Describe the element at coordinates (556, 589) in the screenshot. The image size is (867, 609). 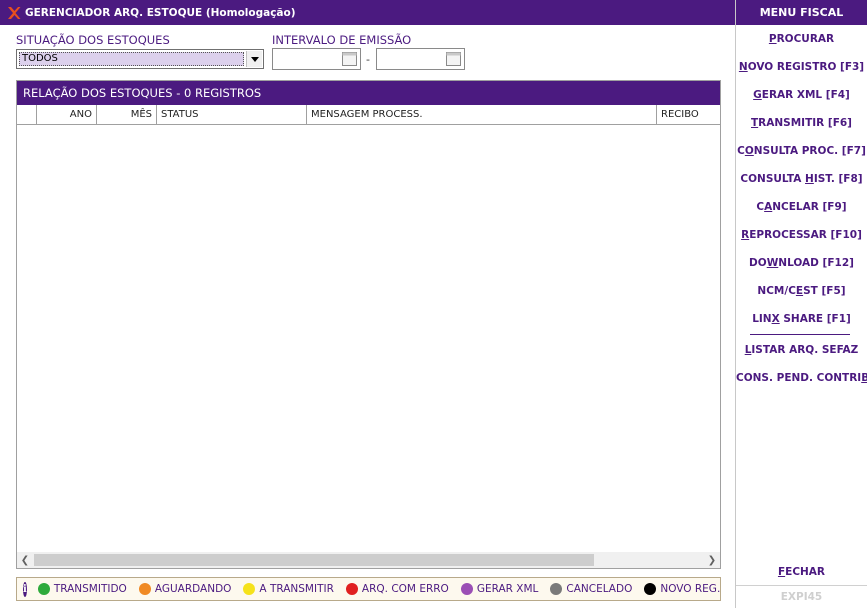
I see `status-dot-cancelado` at that location.